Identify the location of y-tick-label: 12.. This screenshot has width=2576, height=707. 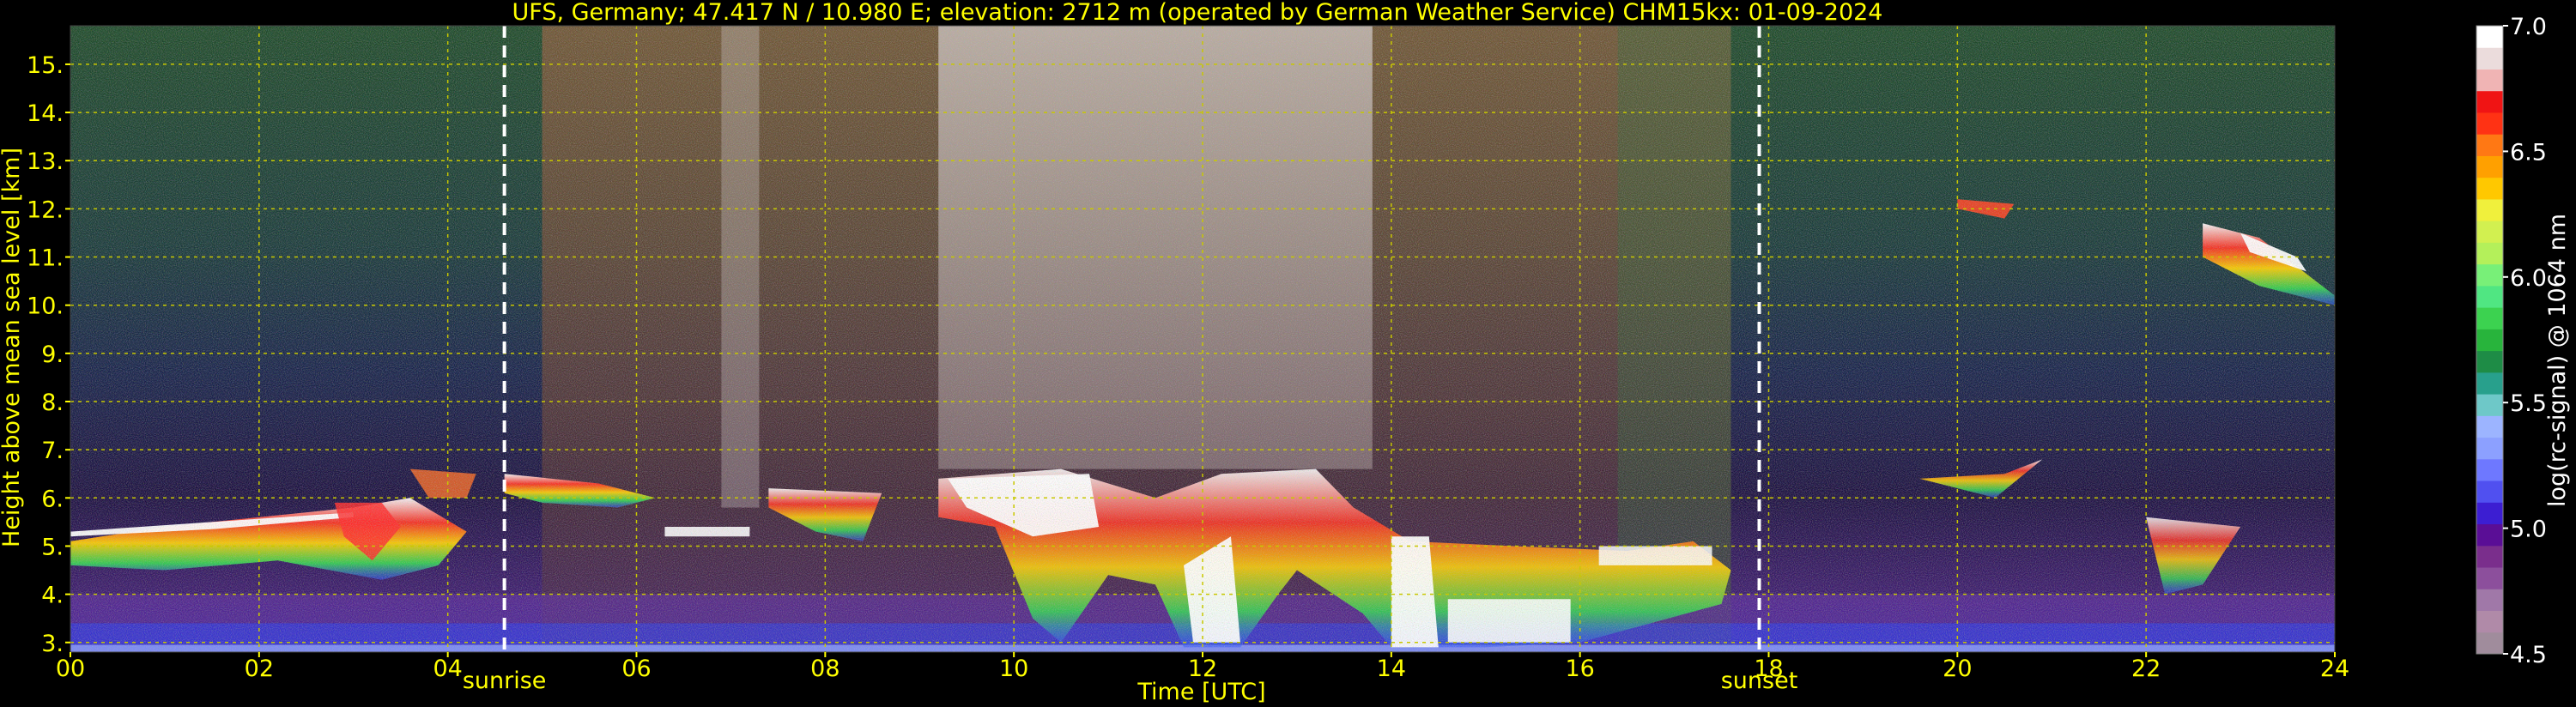
(45, 210).